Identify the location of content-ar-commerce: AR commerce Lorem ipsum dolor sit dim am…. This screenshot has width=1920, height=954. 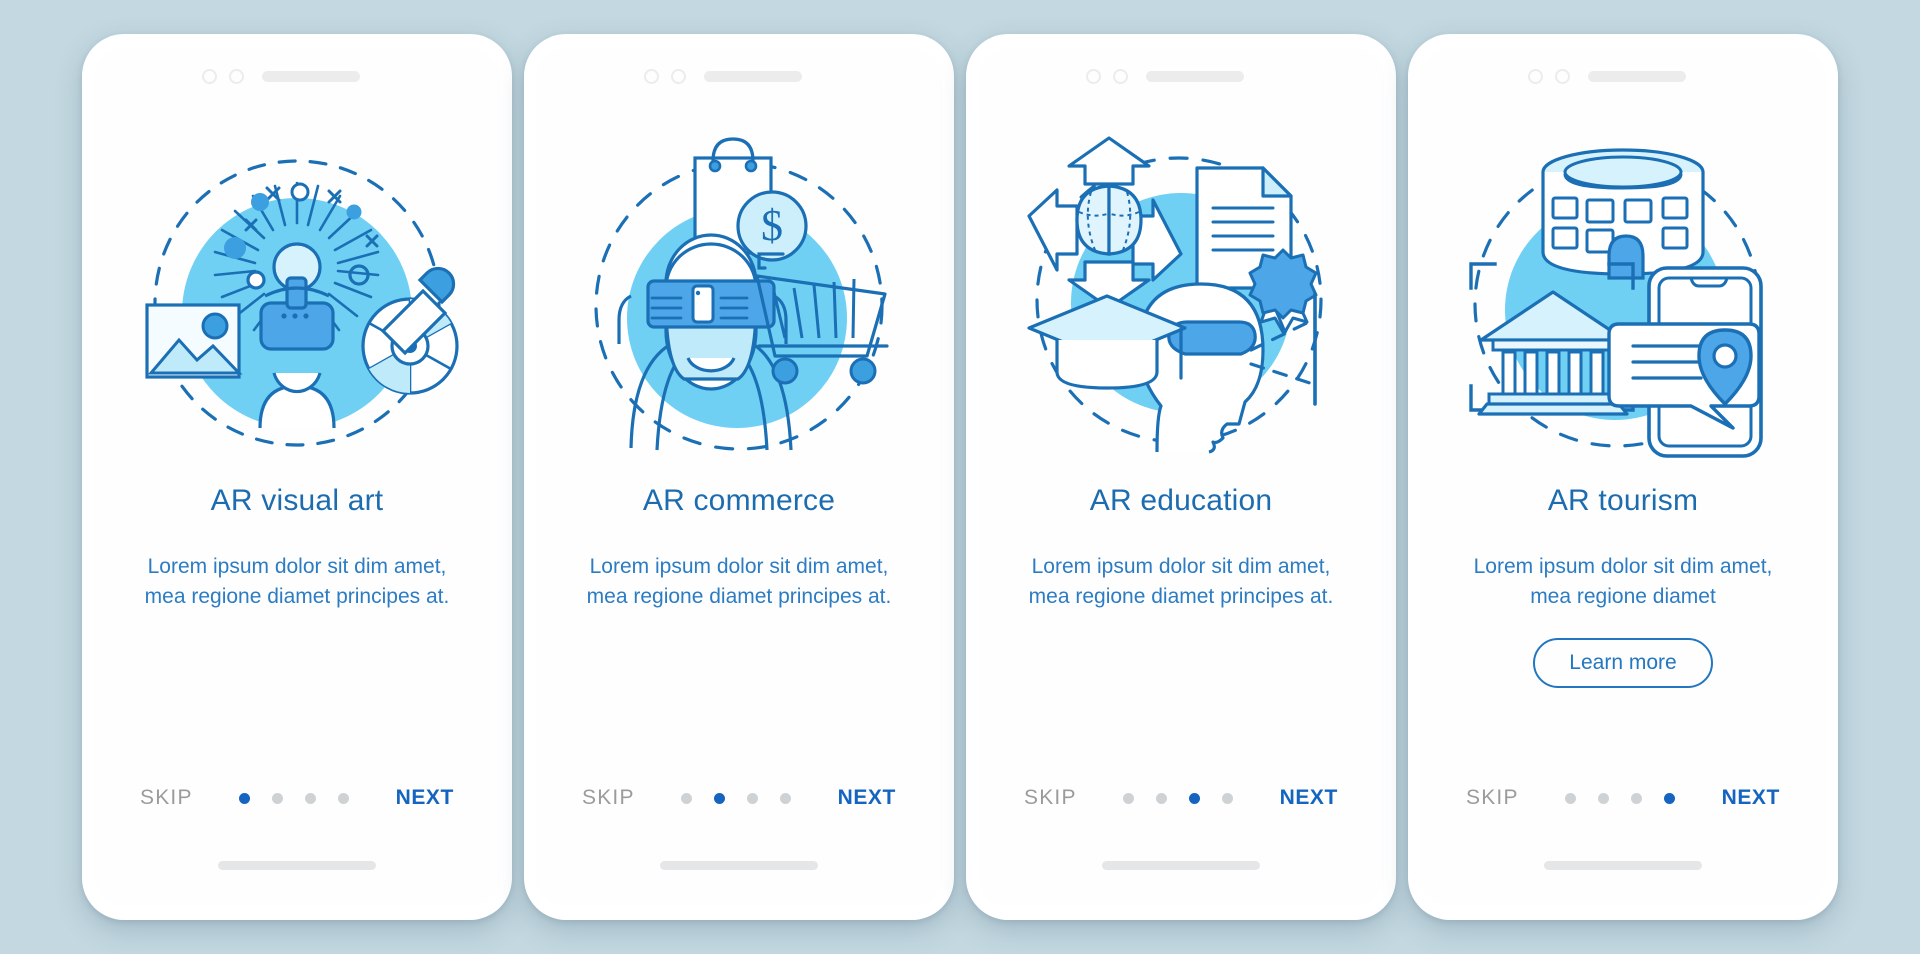
(739, 535).